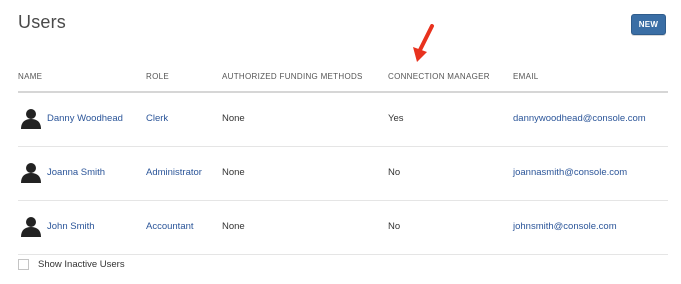 The image size is (681, 284). Describe the element at coordinates (23, 264) in the screenshot. I see `show-inactive-checkbox` at that location.